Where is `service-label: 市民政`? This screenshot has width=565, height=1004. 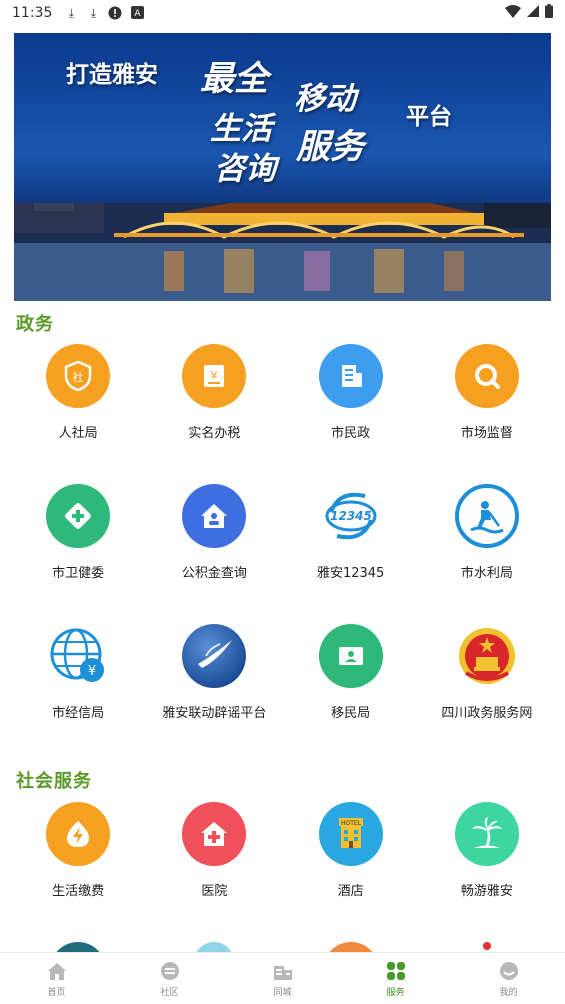 service-label: 市民政 is located at coordinates (351, 433).